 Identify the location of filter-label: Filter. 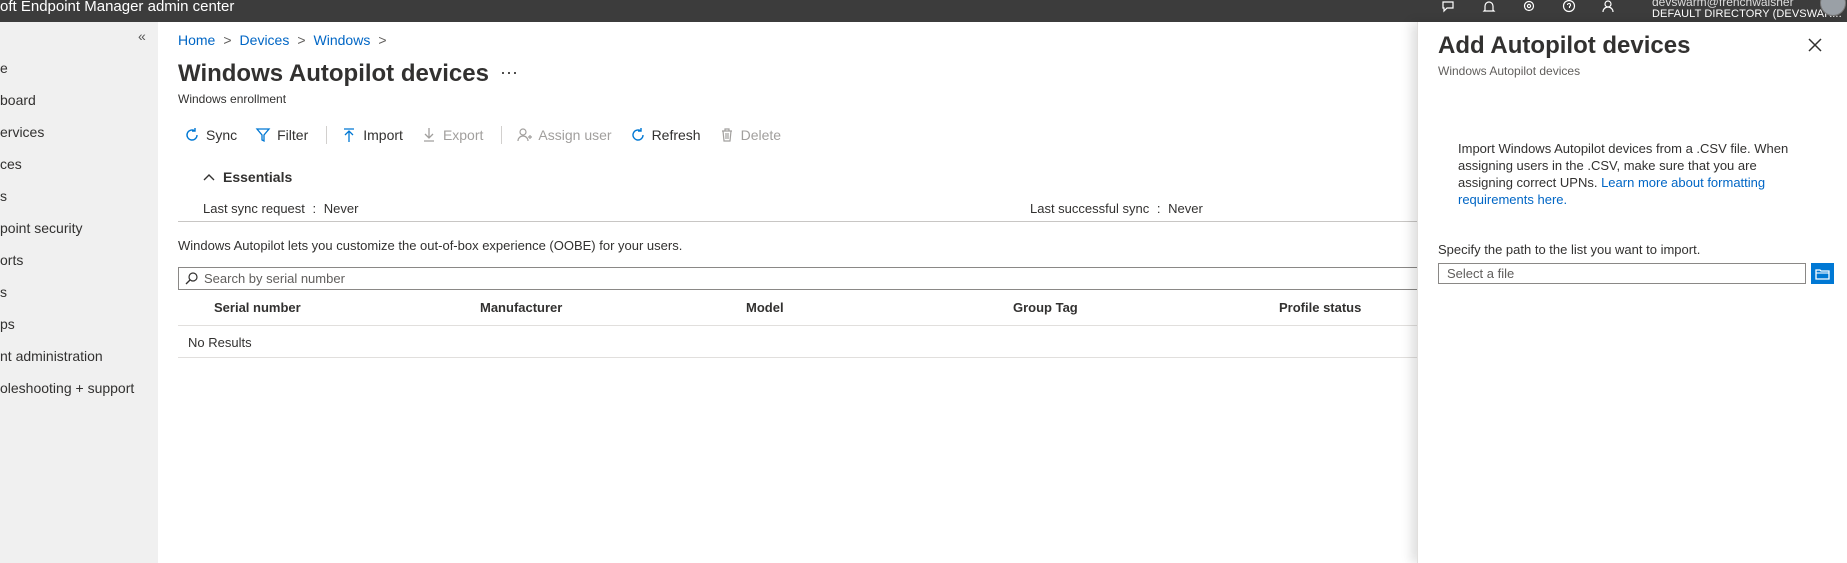
(293, 135).